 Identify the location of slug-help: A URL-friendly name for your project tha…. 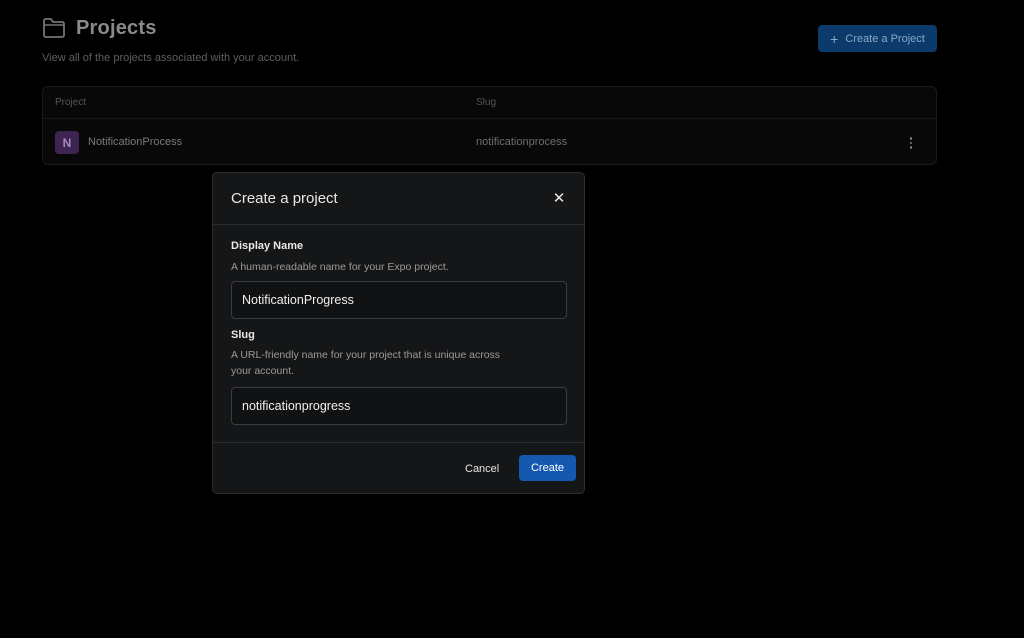
(381, 363).